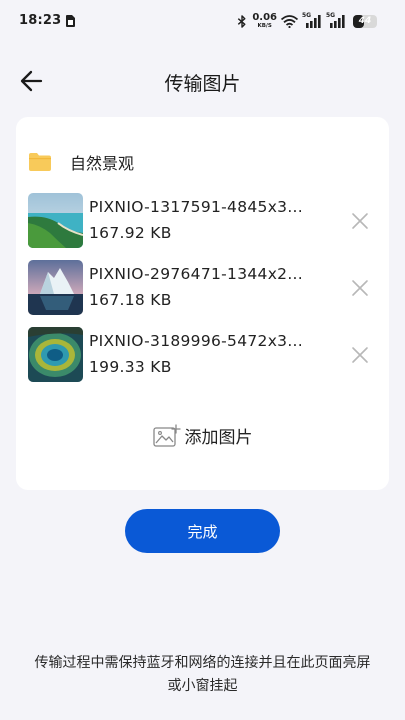  What do you see at coordinates (130, 300) in the screenshot?
I see `file-size: 167.18 KB` at bounding box center [130, 300].